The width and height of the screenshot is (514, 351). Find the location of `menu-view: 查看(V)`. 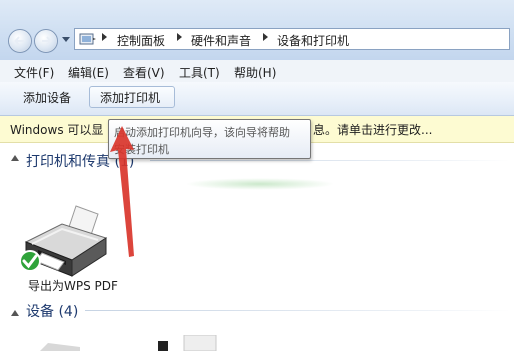

menu-view: 查看(V) is located at coordinates (144, 72).